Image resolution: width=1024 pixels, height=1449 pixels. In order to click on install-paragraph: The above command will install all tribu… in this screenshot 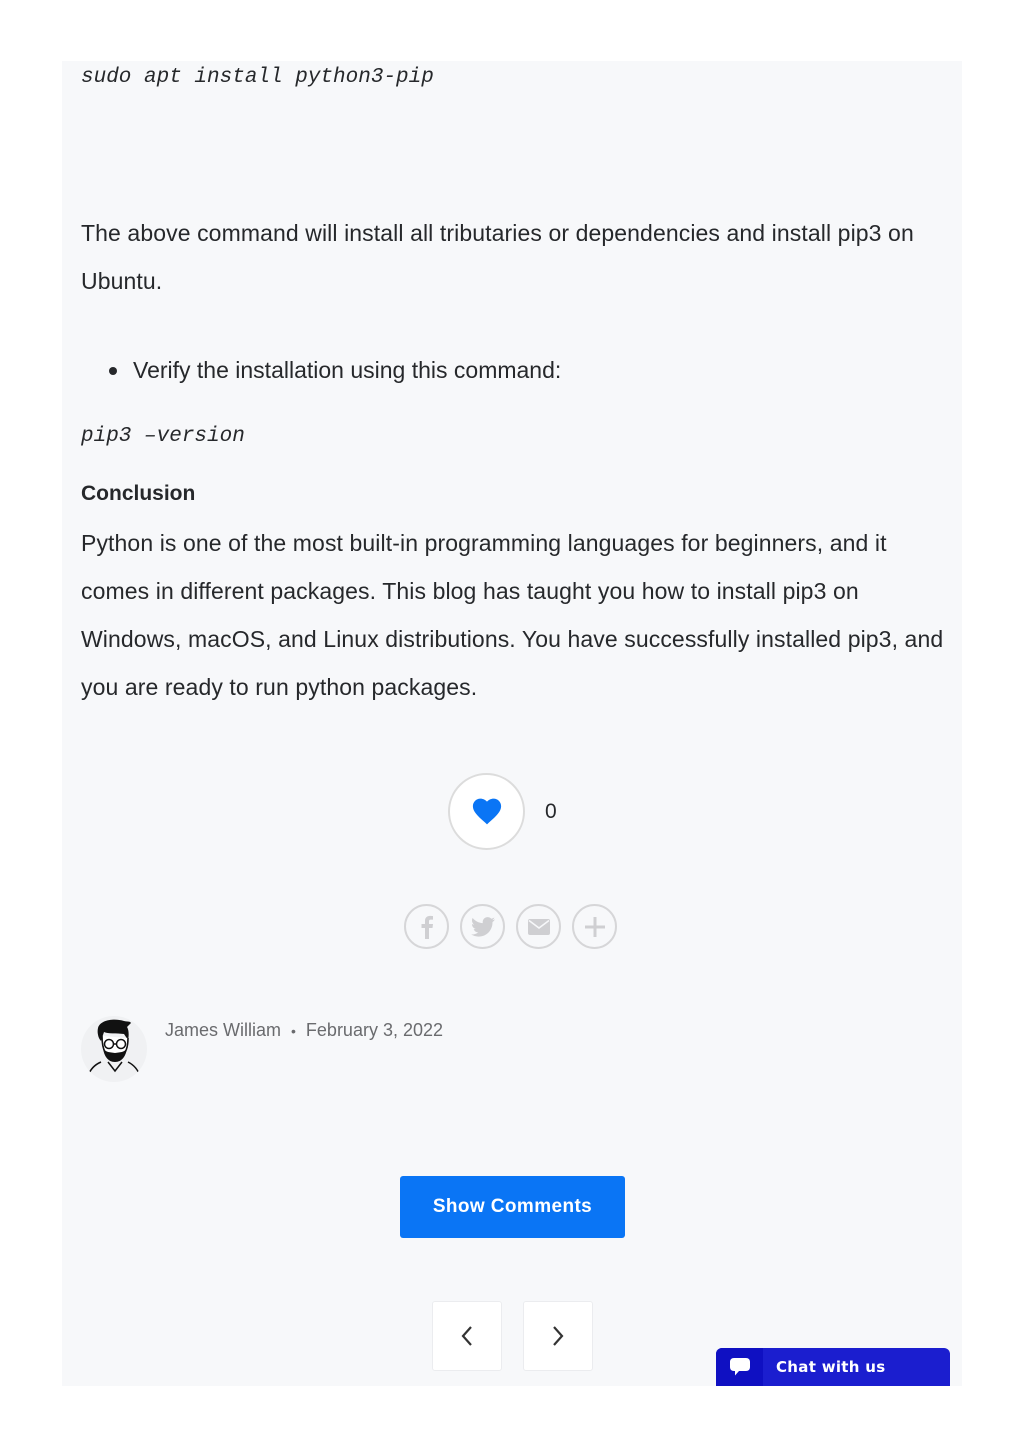, I will do `click(497, 257)`.